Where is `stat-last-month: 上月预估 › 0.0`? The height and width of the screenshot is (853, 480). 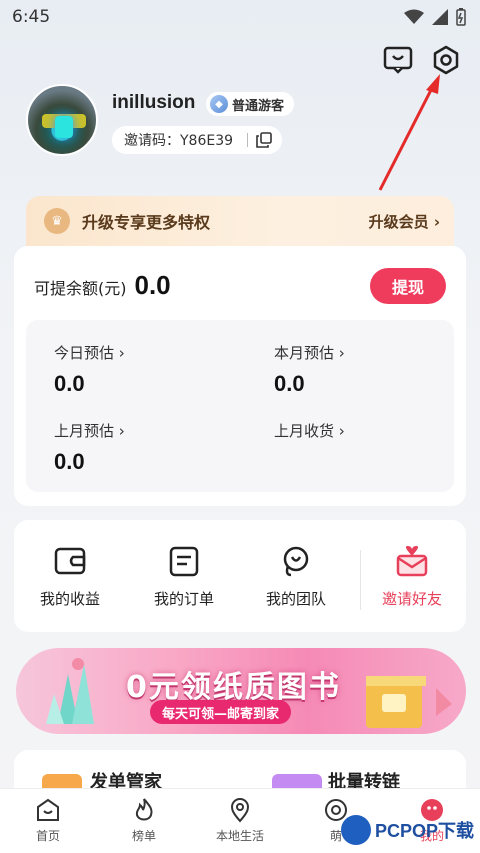
stat-last-month: 上月预估 › 0.0 is located at coordinates (89, 447).